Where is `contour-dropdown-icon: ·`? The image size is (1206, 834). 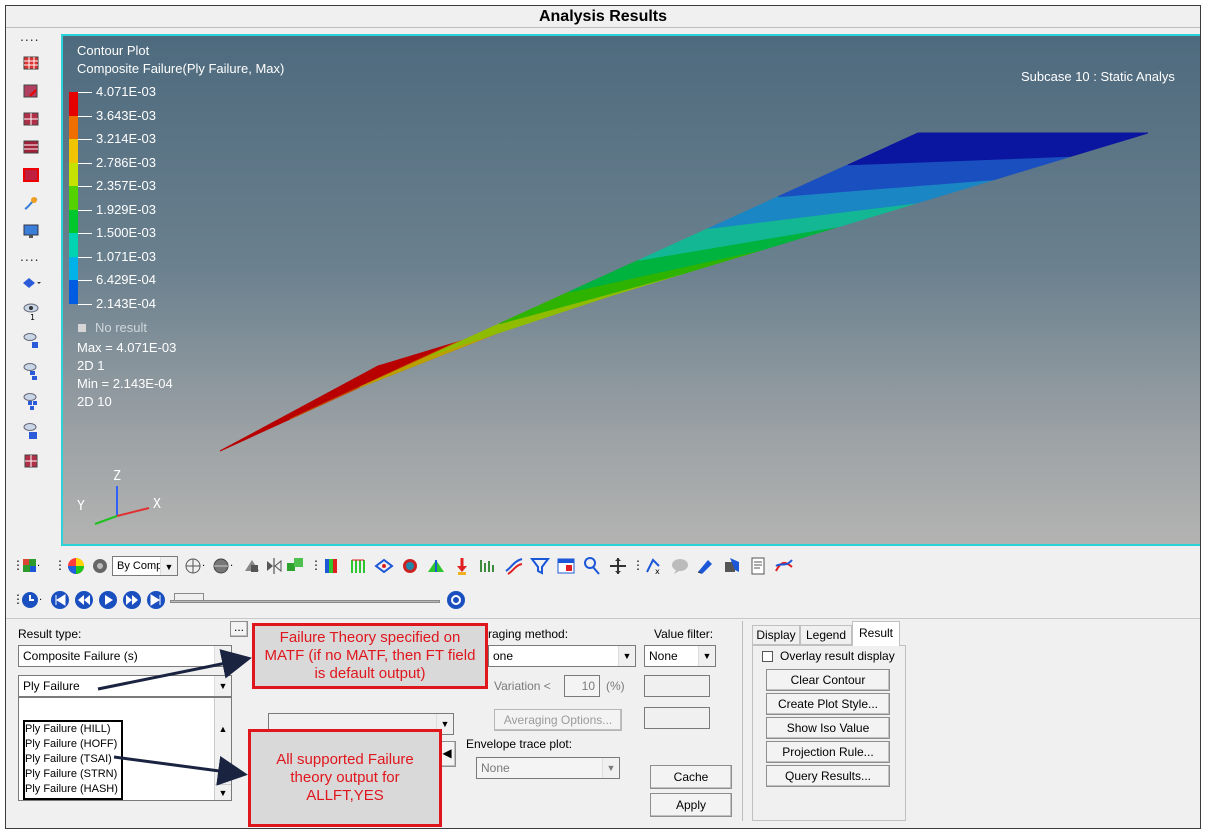
contour-dropdown-icon: · is located at coordinates (32, 566).